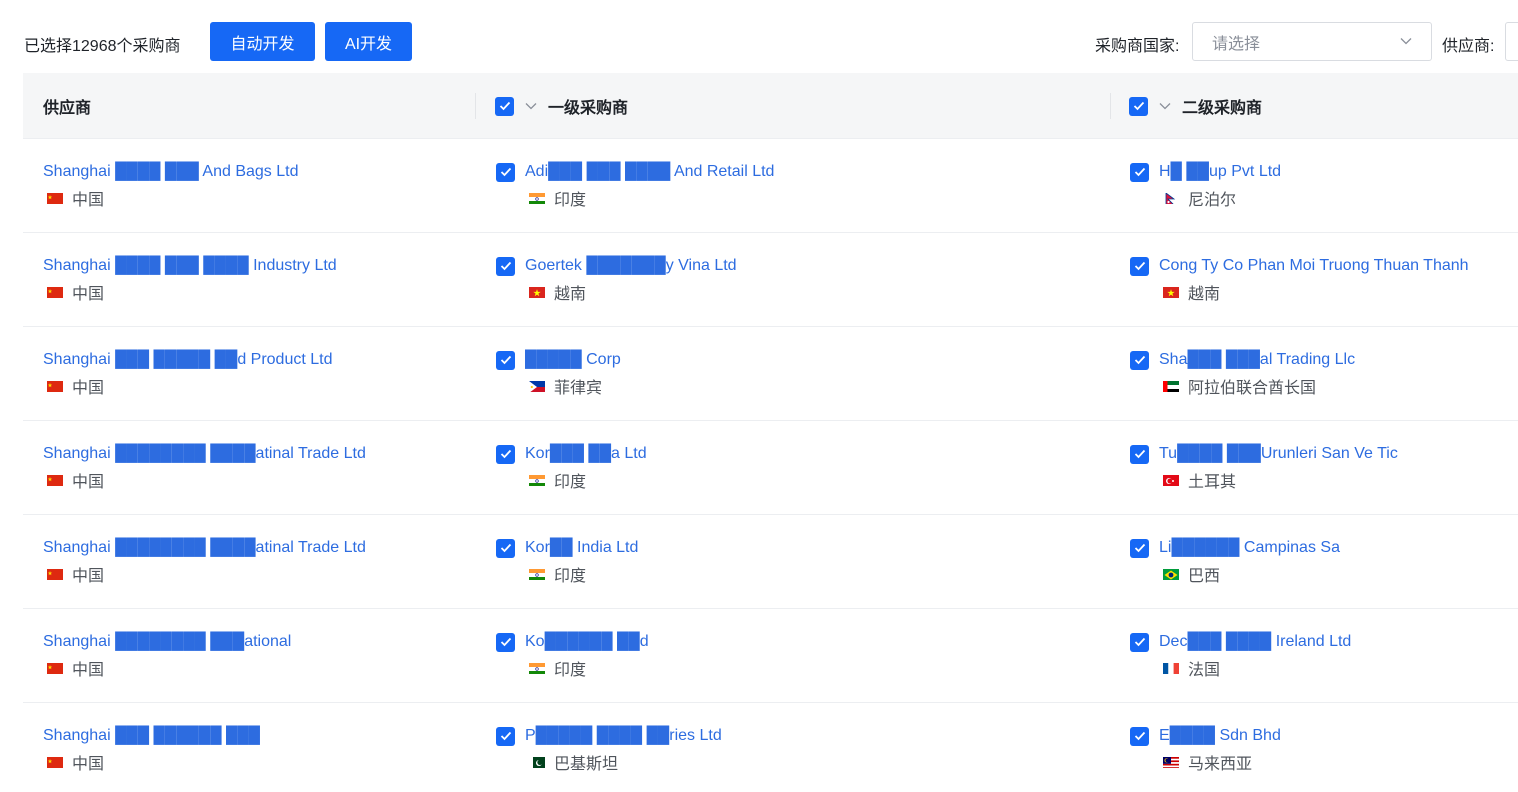 The width and height of the screenshot is (1518, 792). What do you see at coordinates (609, 749) in the screenshot?
I see `level1-cell: P█████ ████ ██ries Ltd 巴基斯坦` at bounding box center [609, 749].